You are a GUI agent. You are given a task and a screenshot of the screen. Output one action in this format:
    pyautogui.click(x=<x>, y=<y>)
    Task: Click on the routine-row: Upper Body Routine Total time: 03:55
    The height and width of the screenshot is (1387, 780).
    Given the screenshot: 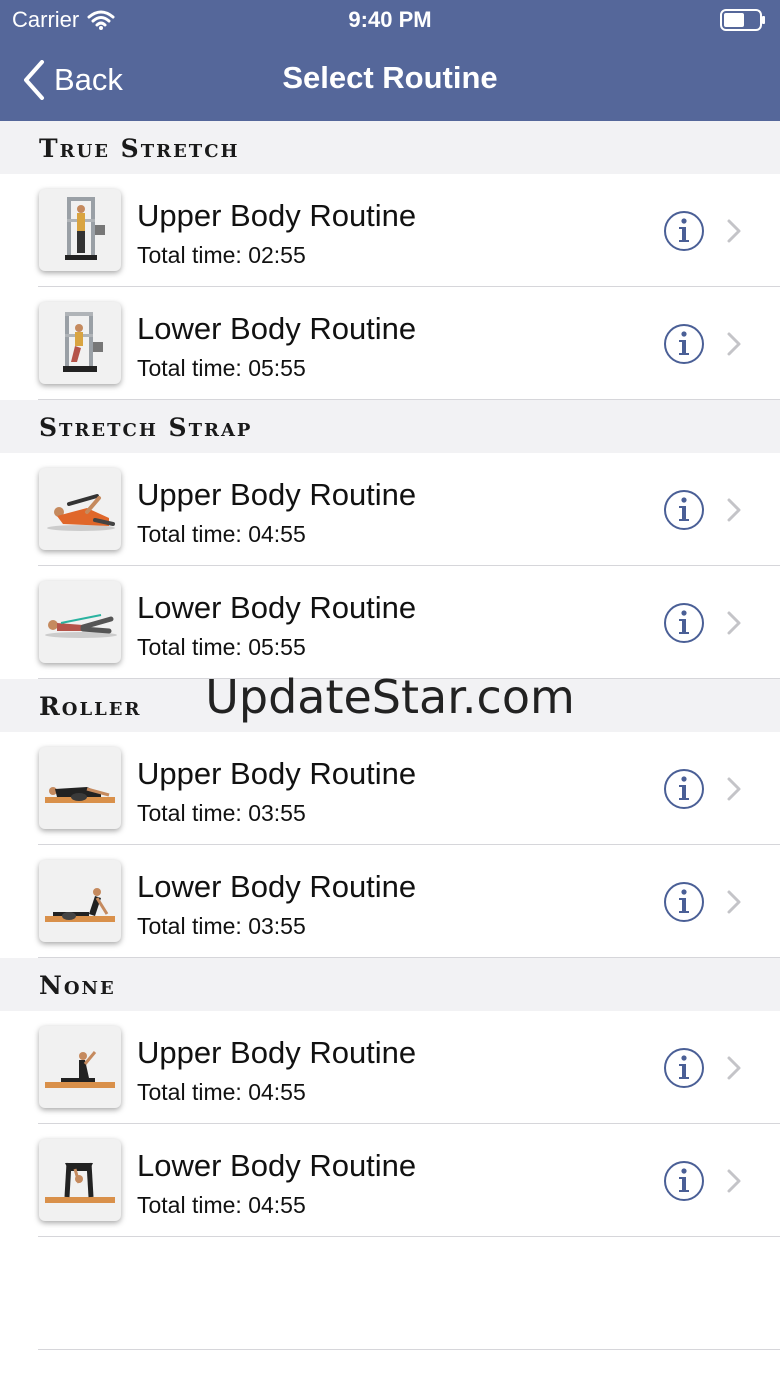 What is the action you would take?
    pyautogui.click(x=390, y=788)
    